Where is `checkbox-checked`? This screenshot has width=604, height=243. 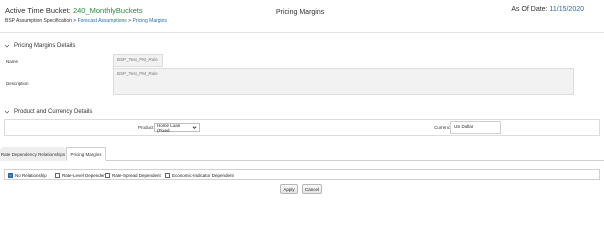 checkbox-checked is located at coordinates (10, 175).